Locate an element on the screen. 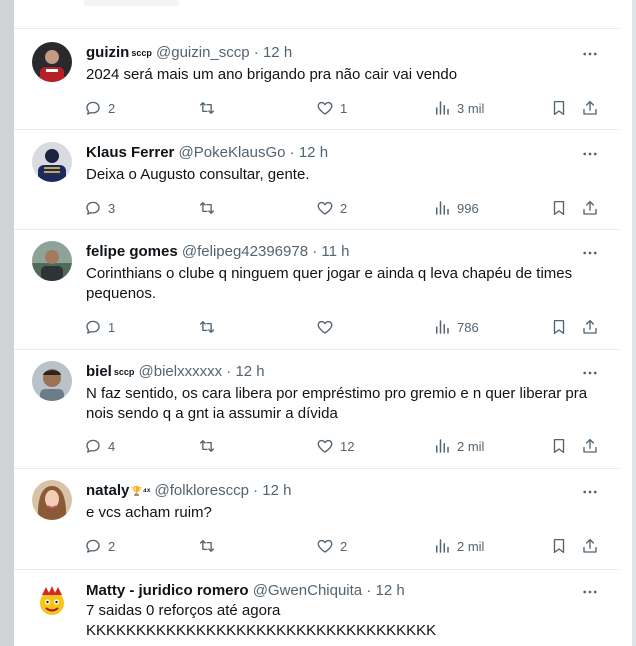  left-scroll-gutter is located at coordinates (7, 323).